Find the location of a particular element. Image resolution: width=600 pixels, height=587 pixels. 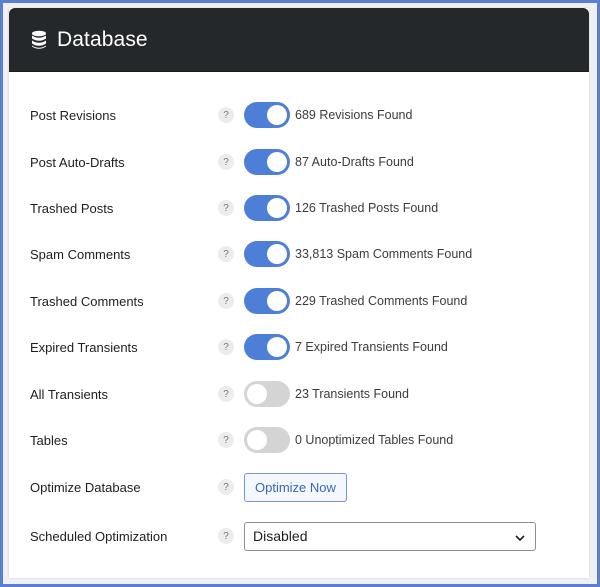

scheduled-optimization-select: Disabled is located at coordinates (390, 536).